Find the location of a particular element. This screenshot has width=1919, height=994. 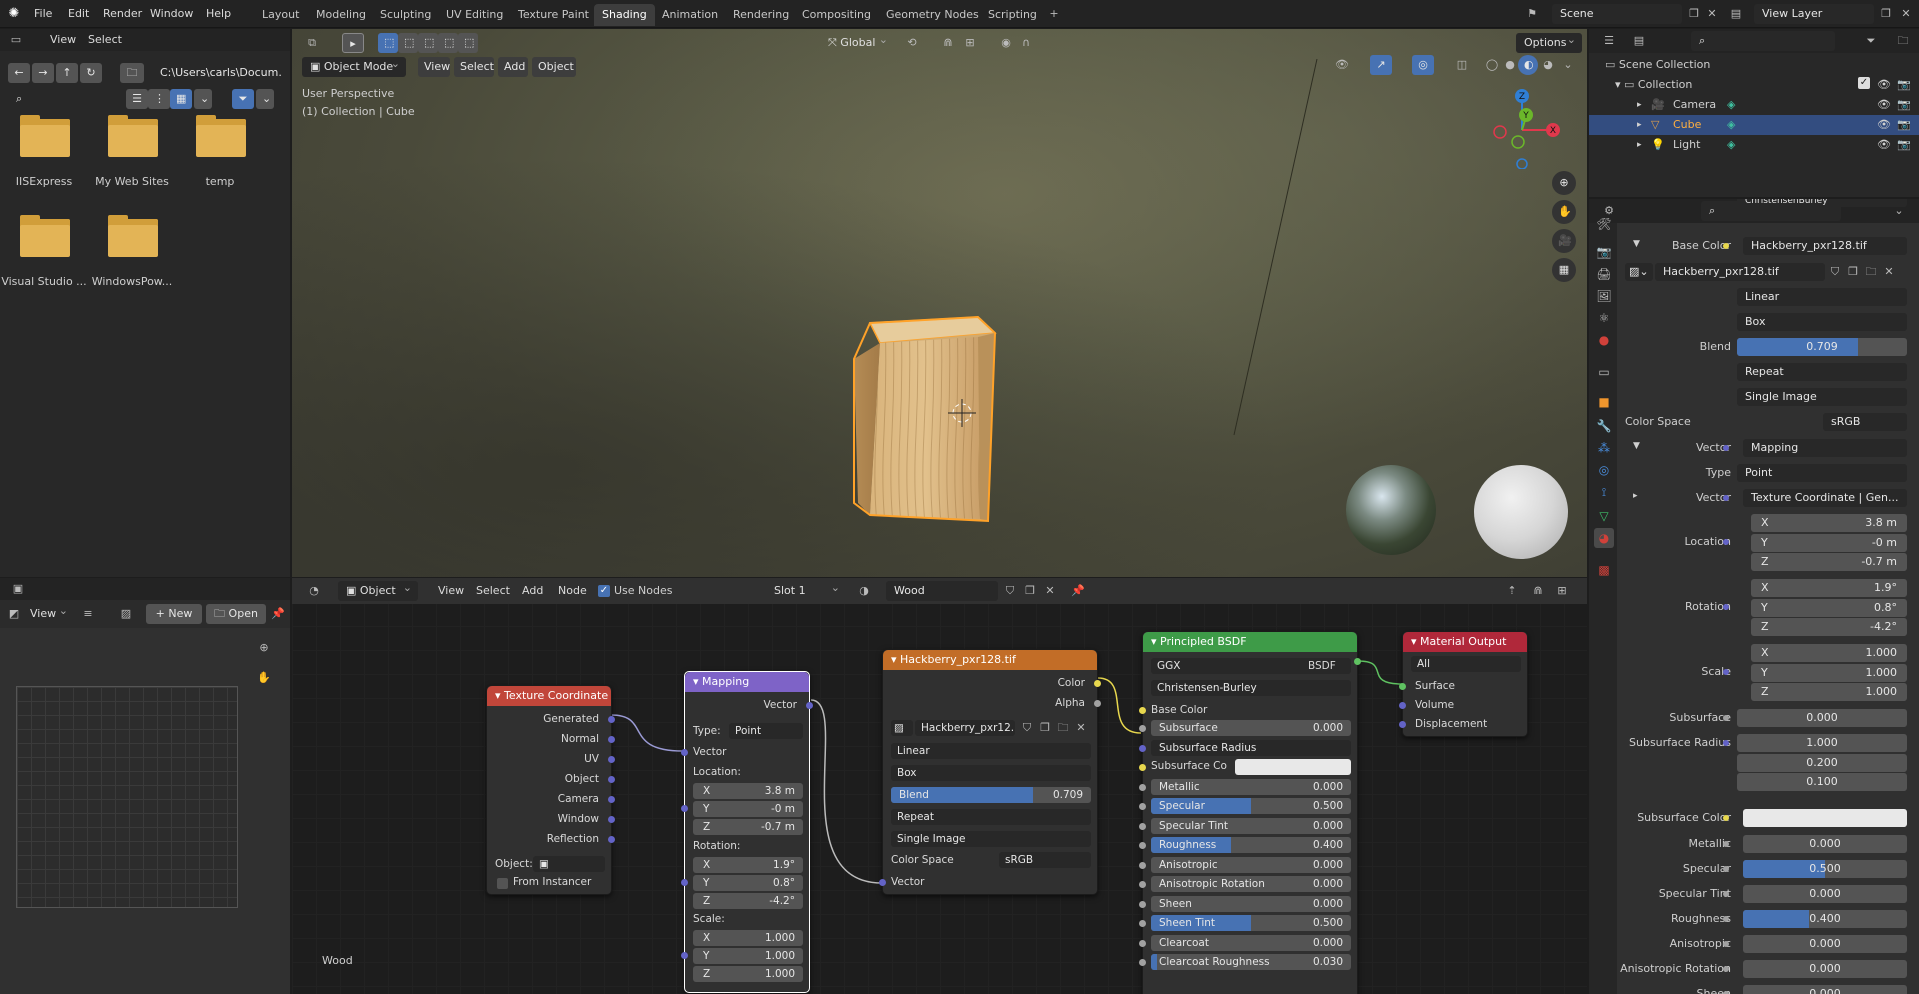

view-layer-icon: ▤ is located at coordinates (1736, 14).